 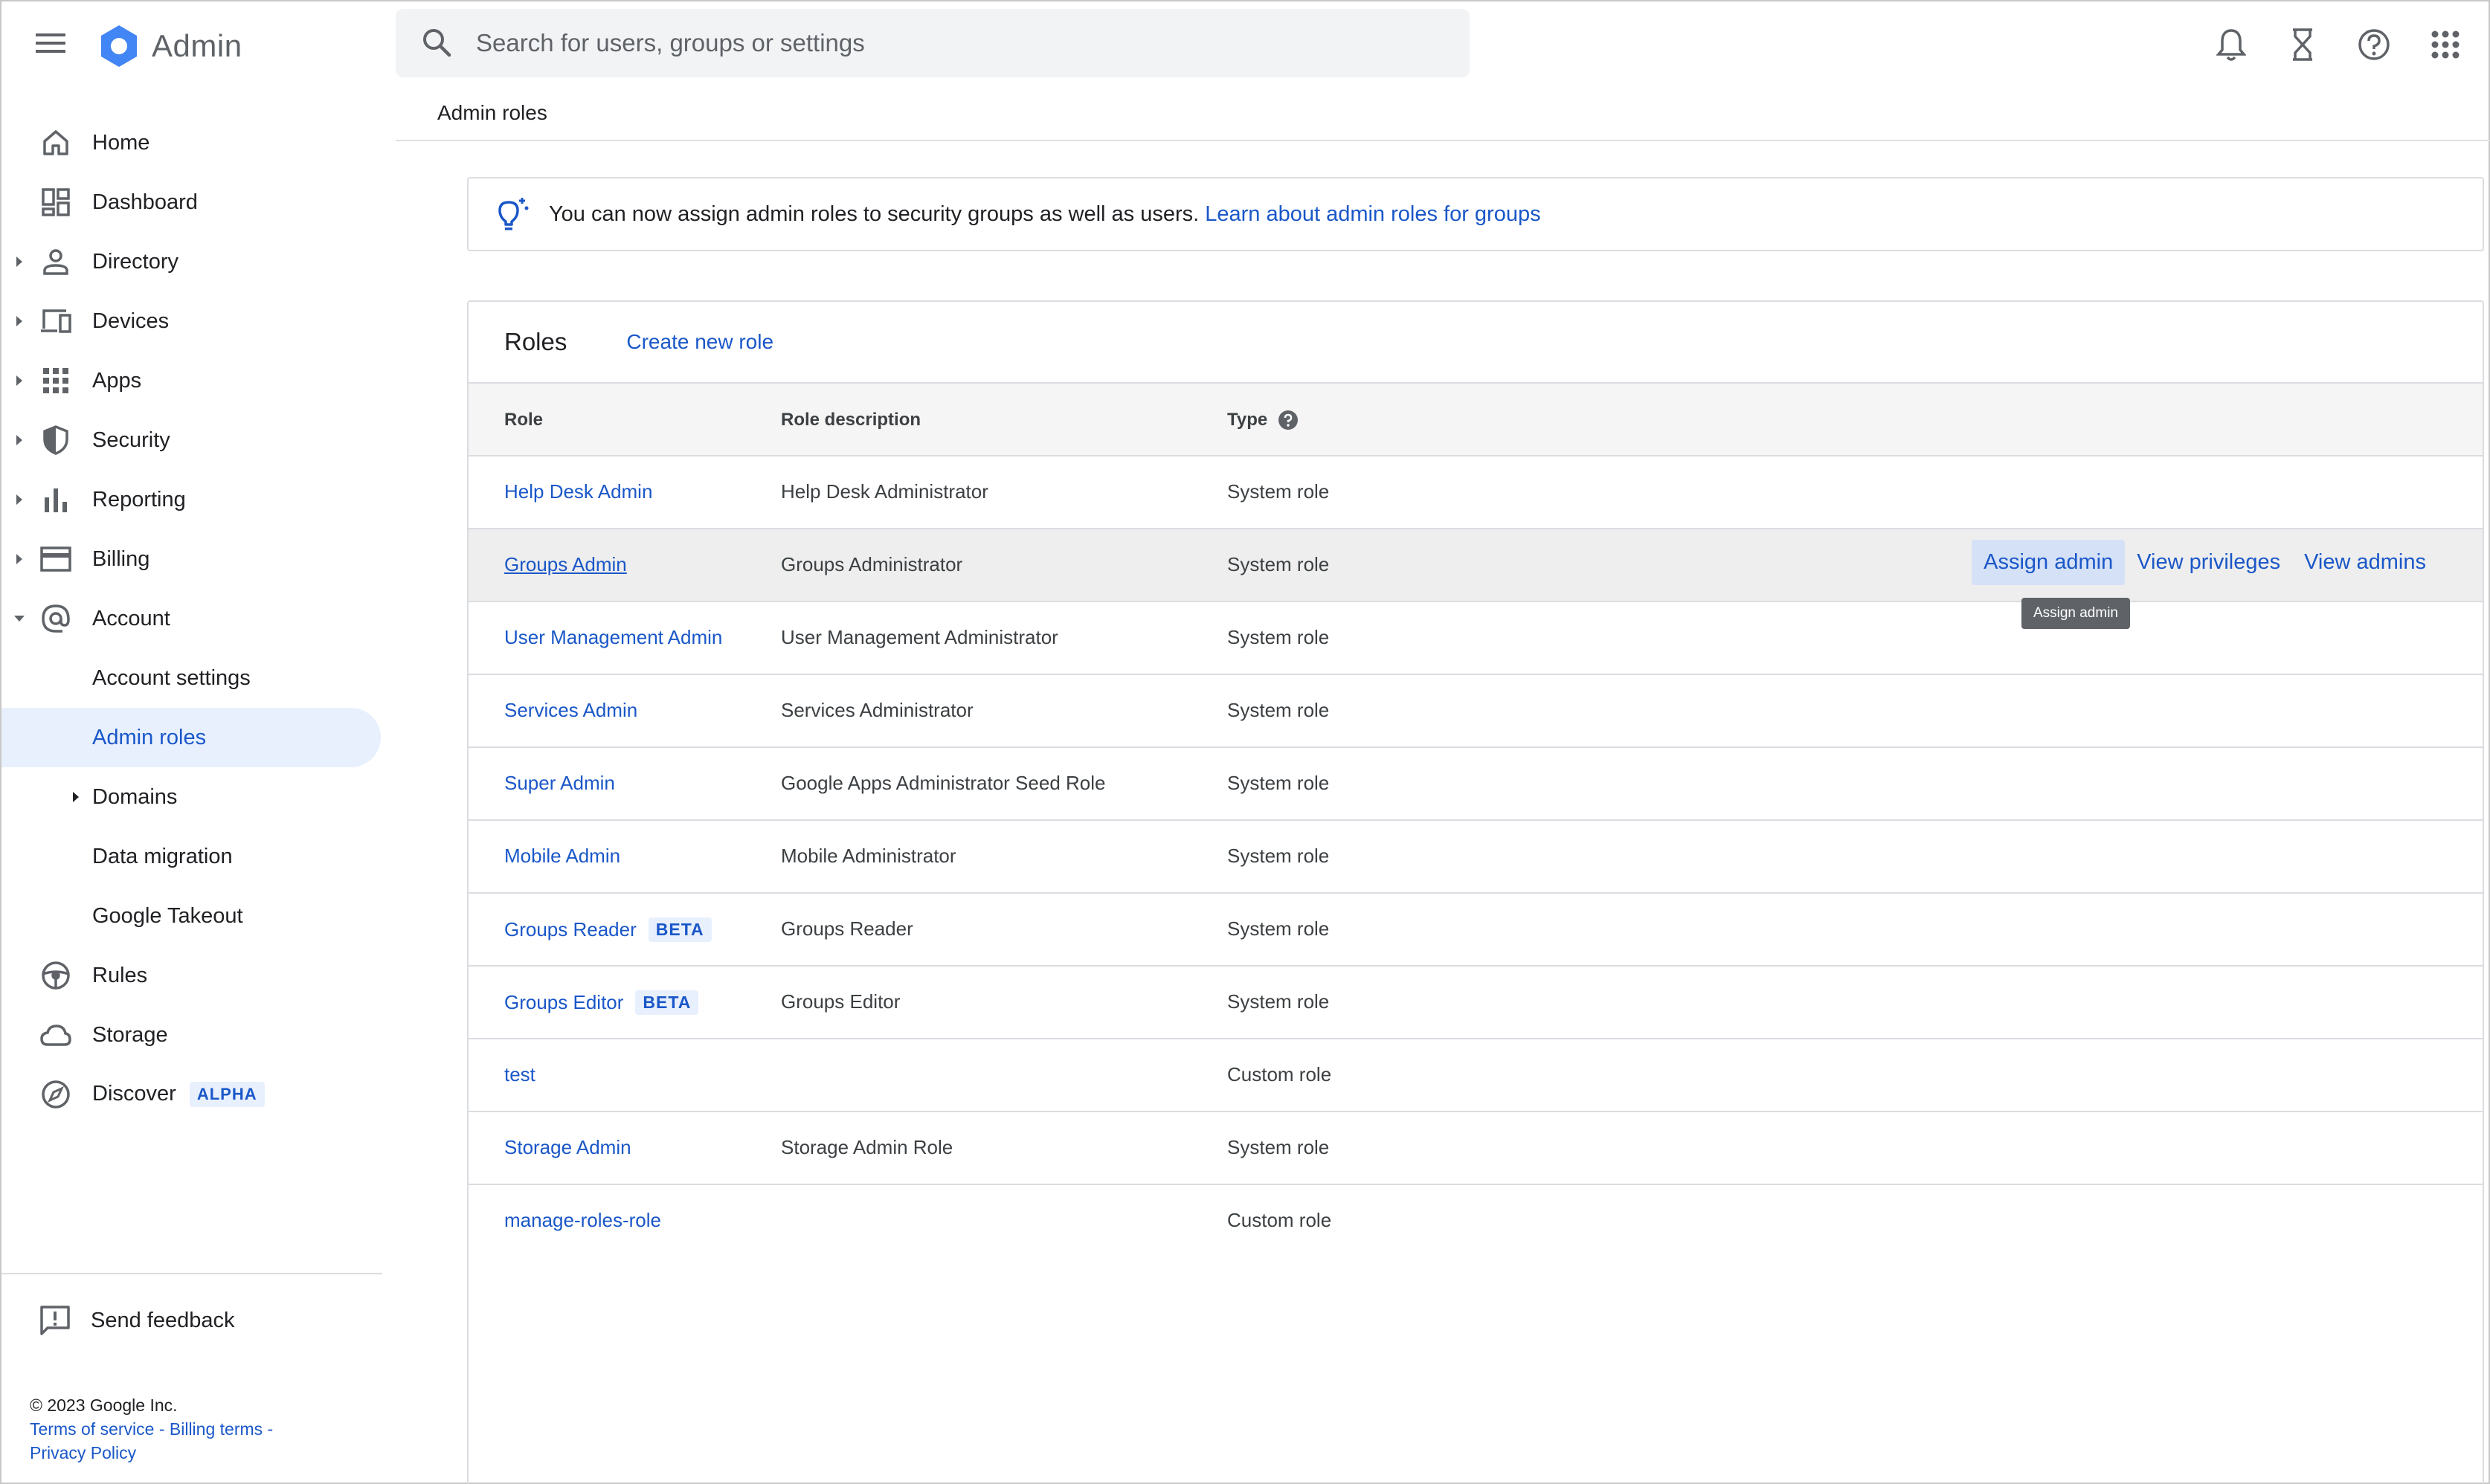 What do you see at coordinates (56, 559) in the screenshot?
I see `credit-card-icon` at bounding box center [56, 559].